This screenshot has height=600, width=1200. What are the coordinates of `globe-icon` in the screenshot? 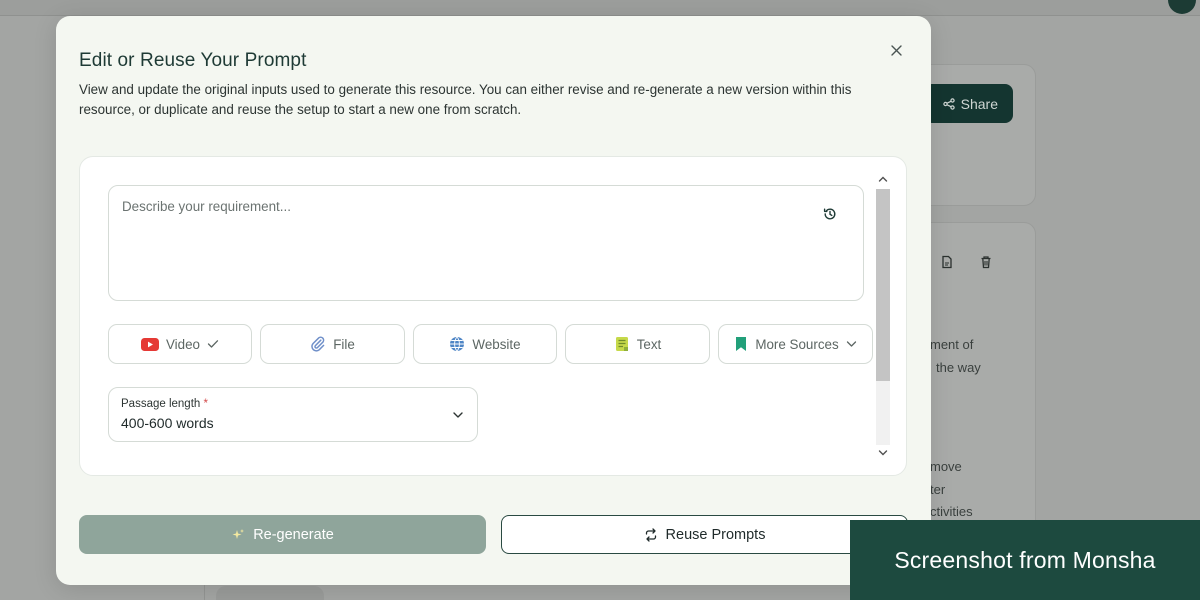 It's located at (457, 344).